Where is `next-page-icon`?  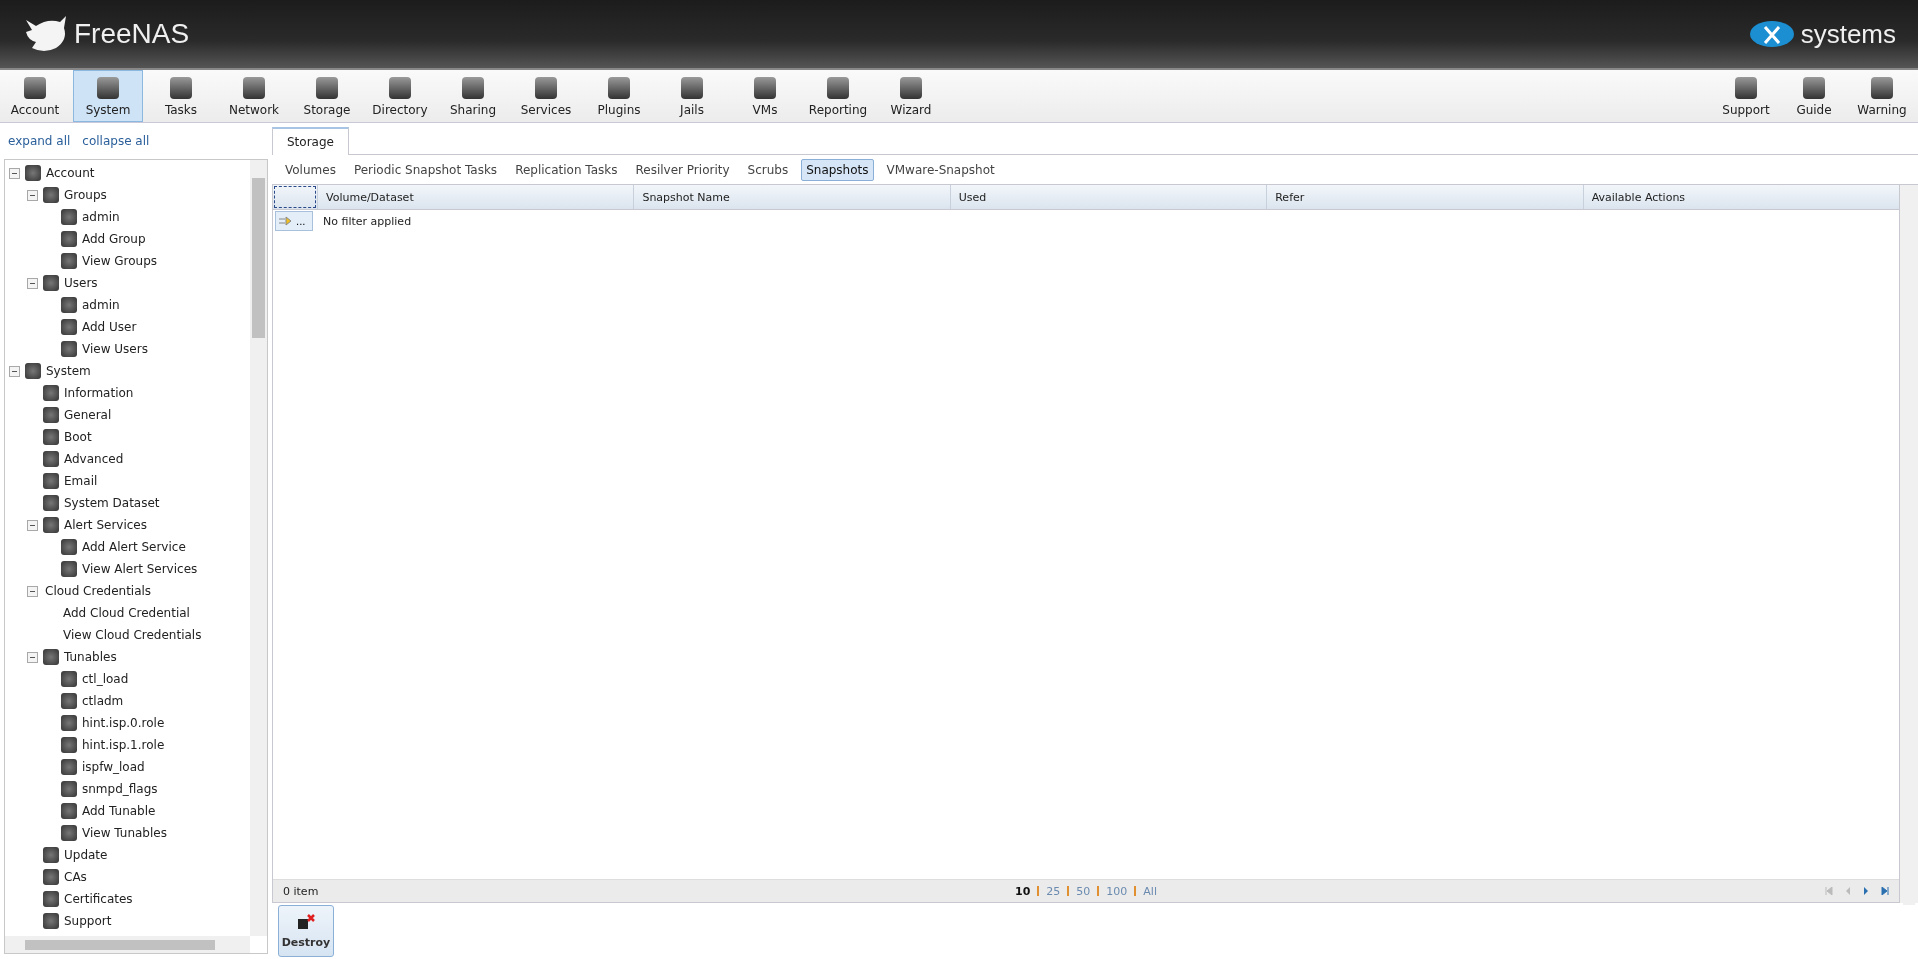 next-page-icon is located at coordinates (1866, 891).